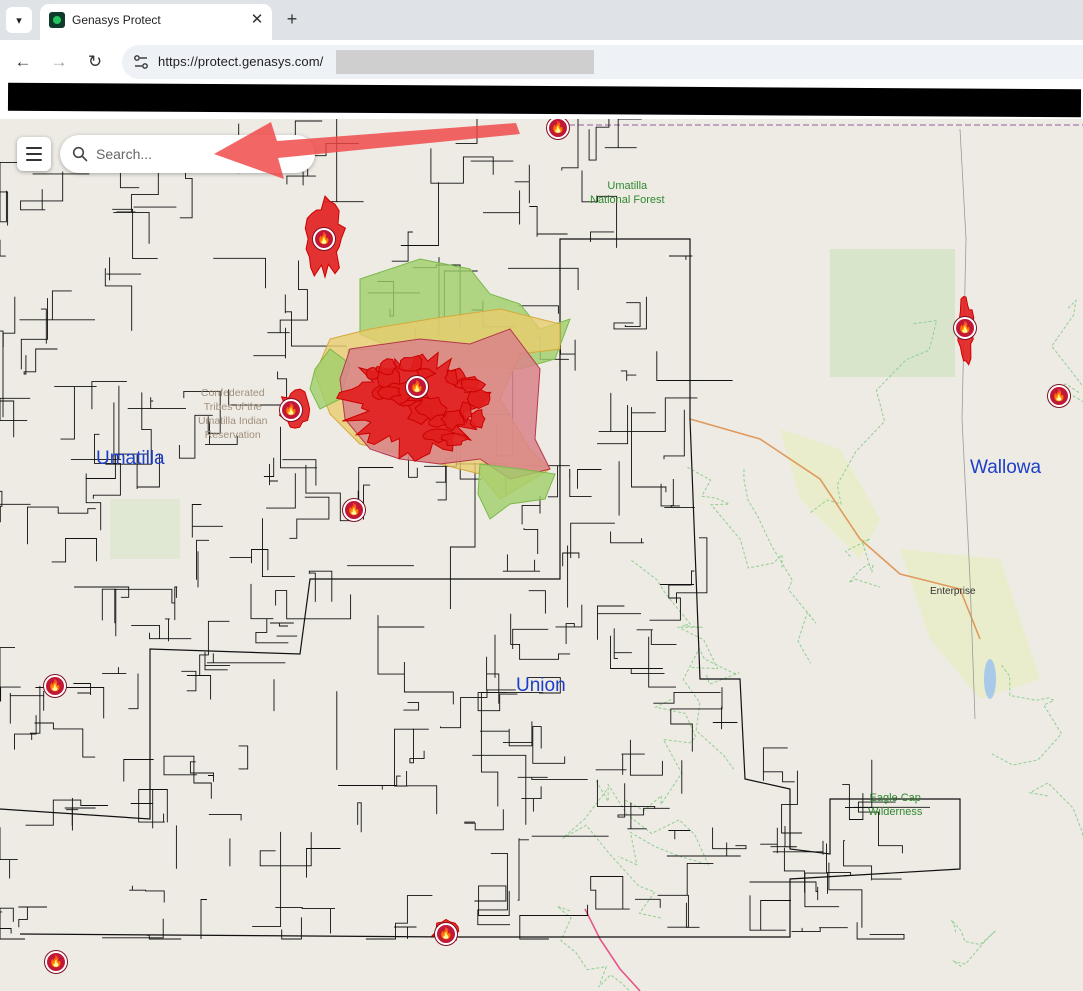 This screenshot has width=1083, height=991. What do you see at coordinates (59, 62) in the screenshot?
I see `forward-button: →` at bounding box center [59, 62].